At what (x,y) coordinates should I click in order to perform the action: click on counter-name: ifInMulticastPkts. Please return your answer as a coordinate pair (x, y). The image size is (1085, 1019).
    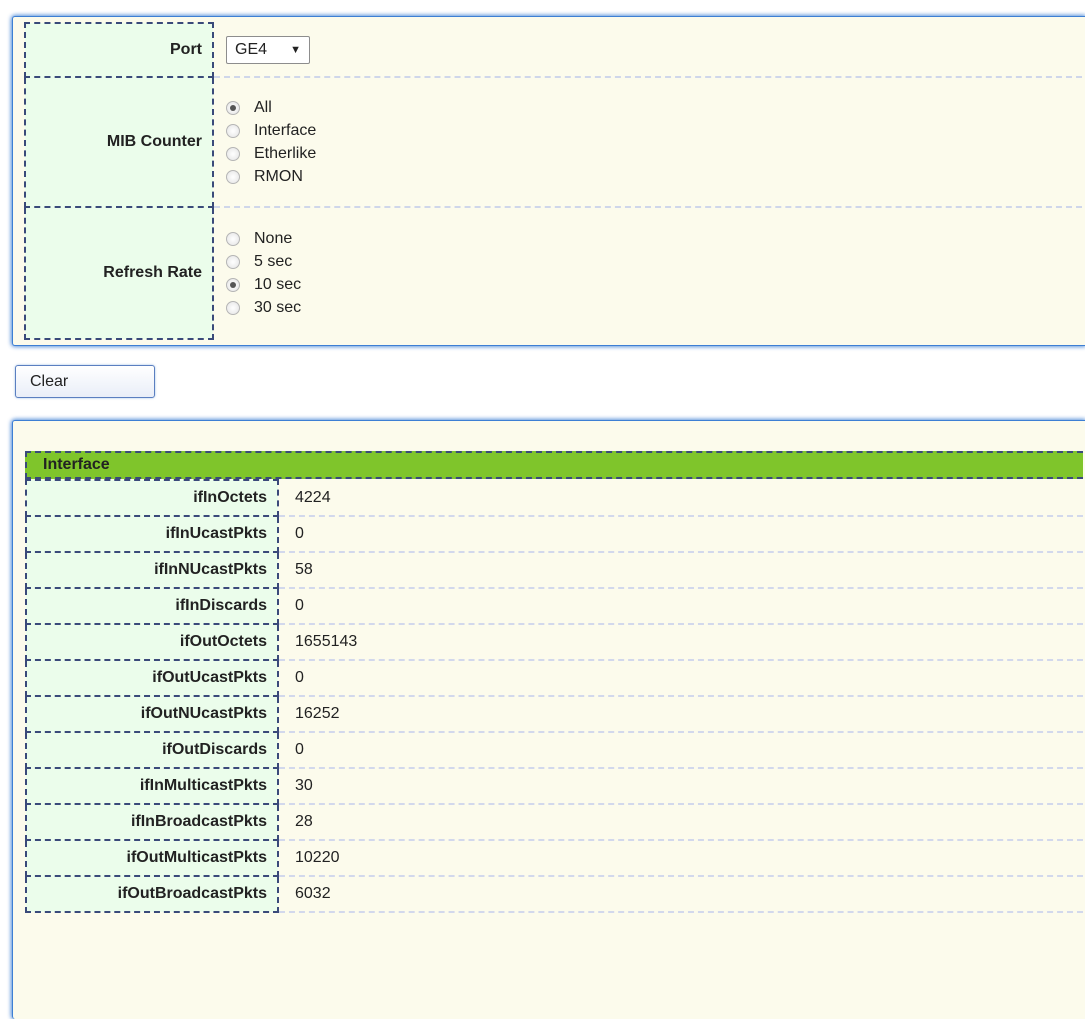
    Looking at the image, I should click on (152, 786).